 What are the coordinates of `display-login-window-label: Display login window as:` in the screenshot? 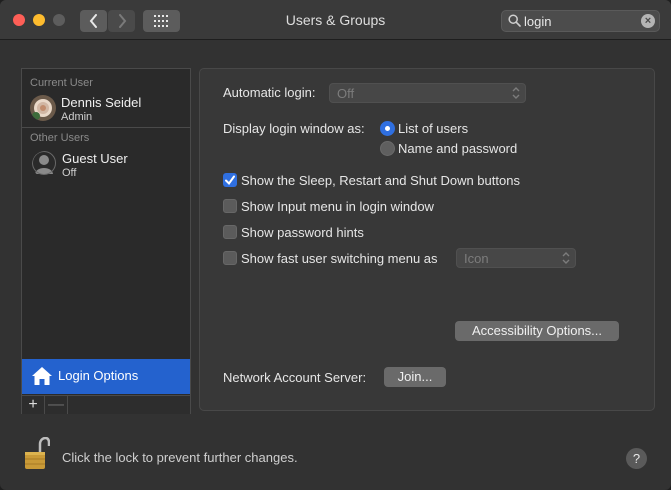 It's located at (294, 128).